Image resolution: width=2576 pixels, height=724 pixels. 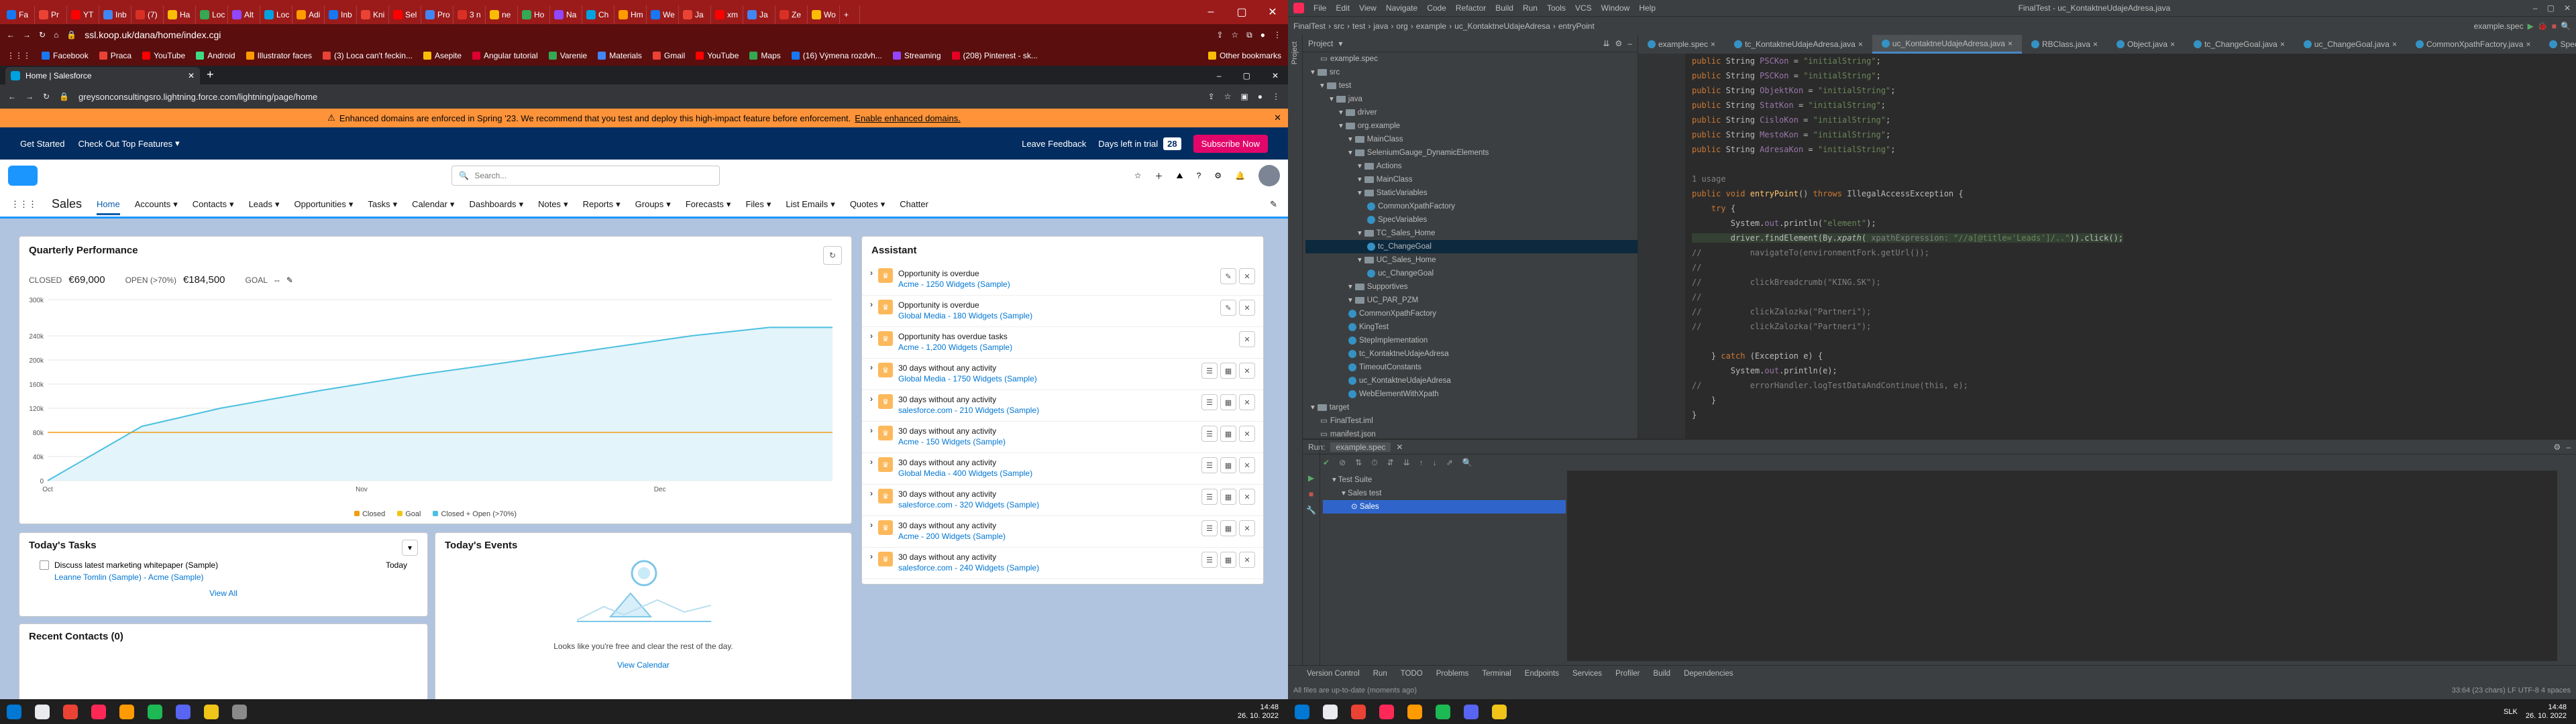 I want to click on explorer-app-icon, so click(x=211, y=711).